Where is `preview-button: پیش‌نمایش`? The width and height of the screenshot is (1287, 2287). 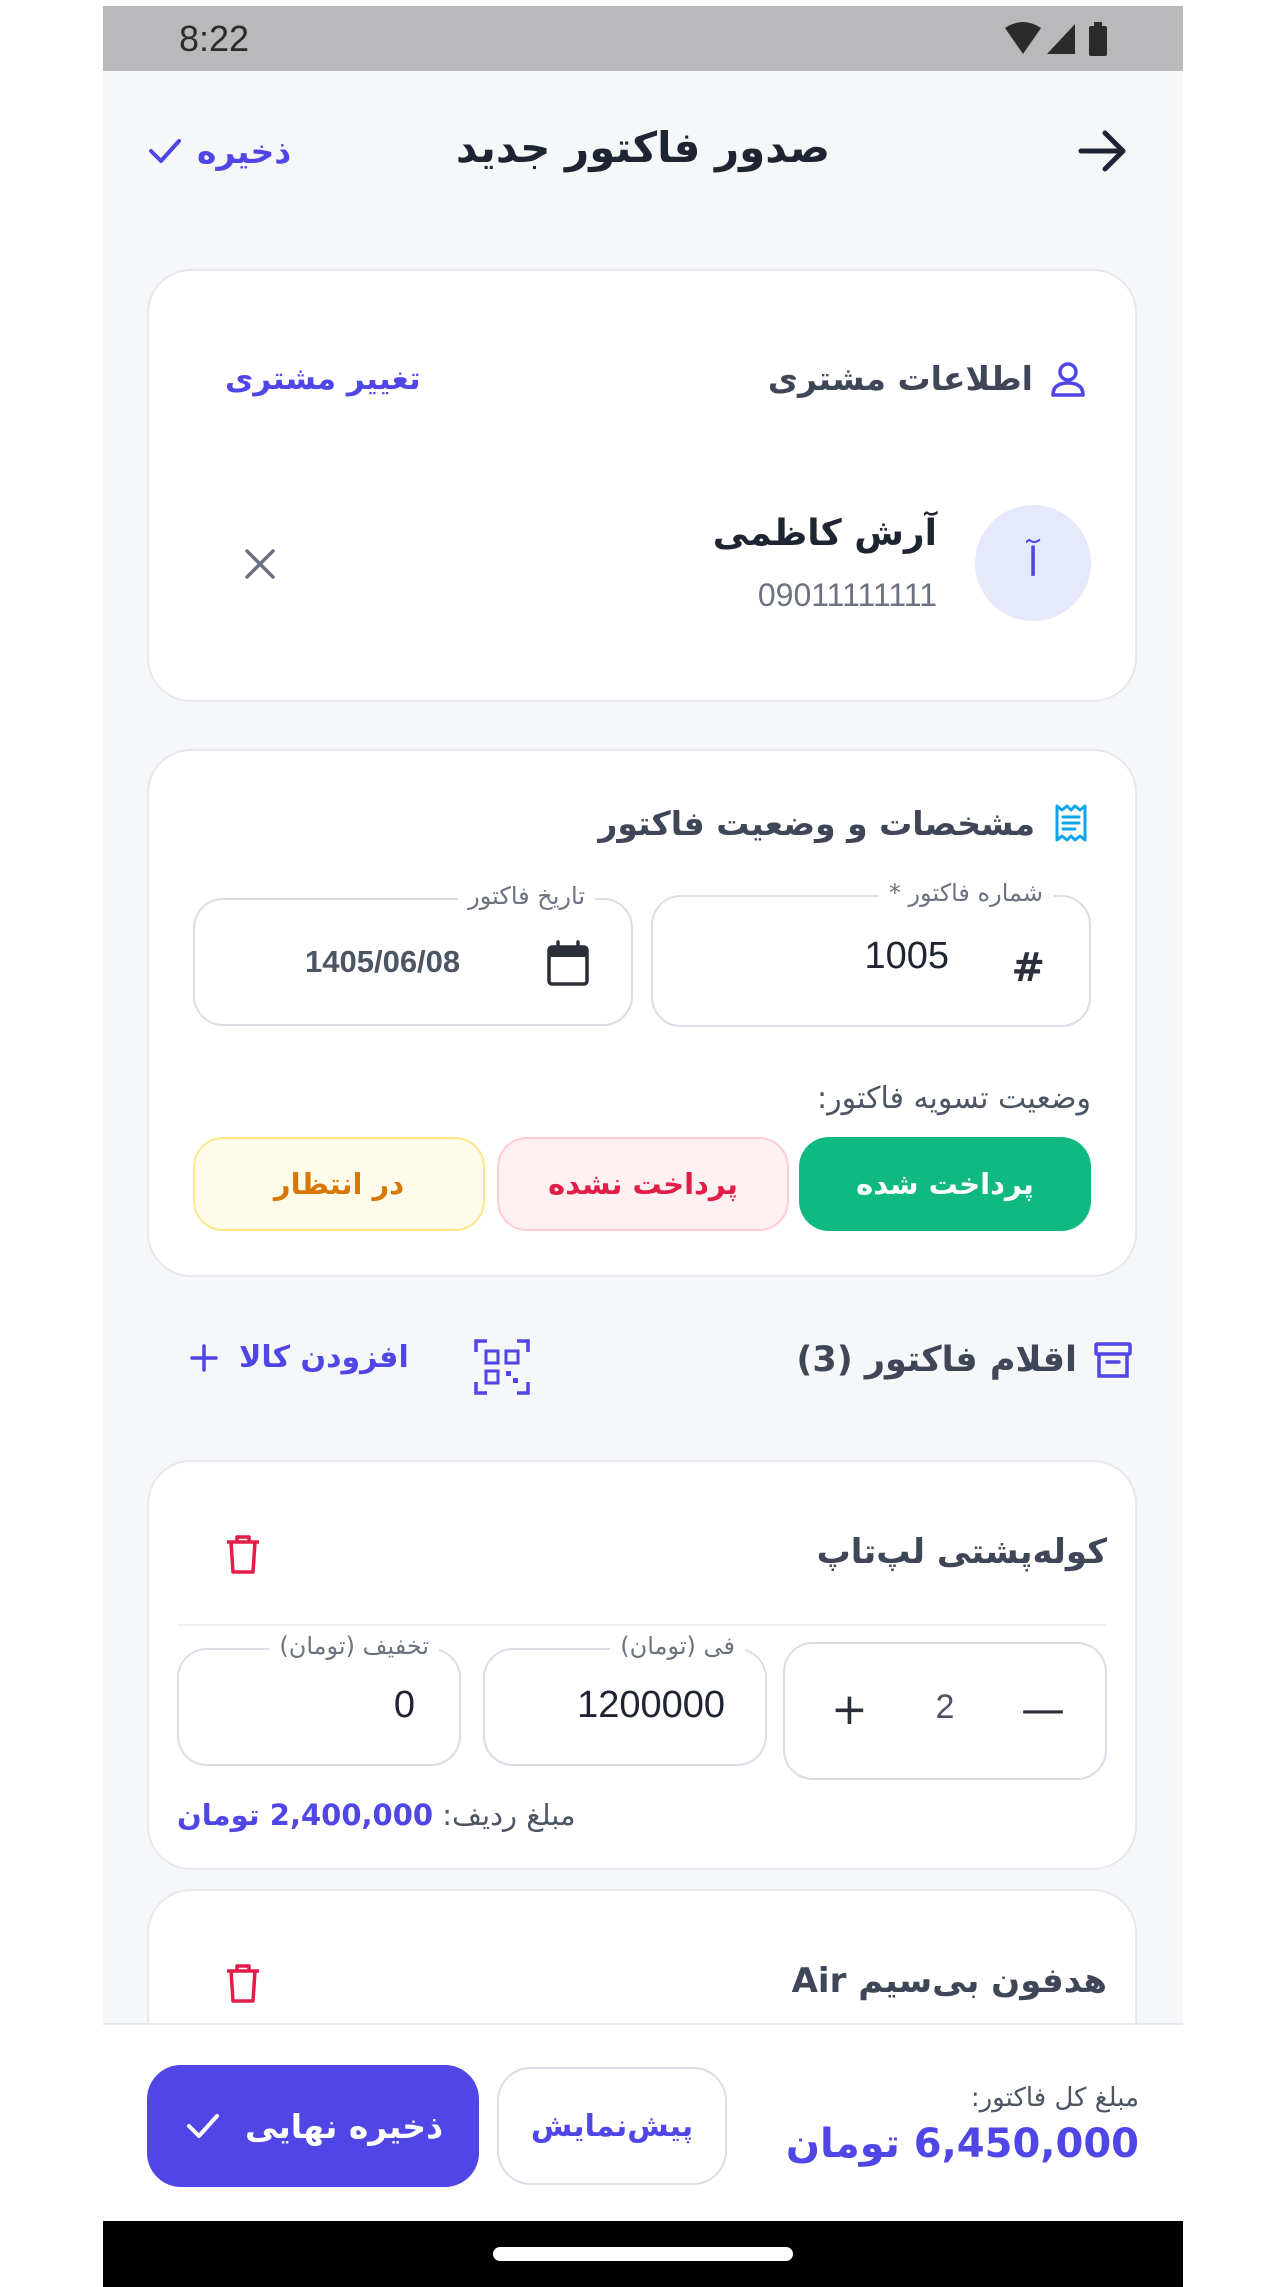 preview-button: پیش‌نمایش is located at coordinates (612, 2126).